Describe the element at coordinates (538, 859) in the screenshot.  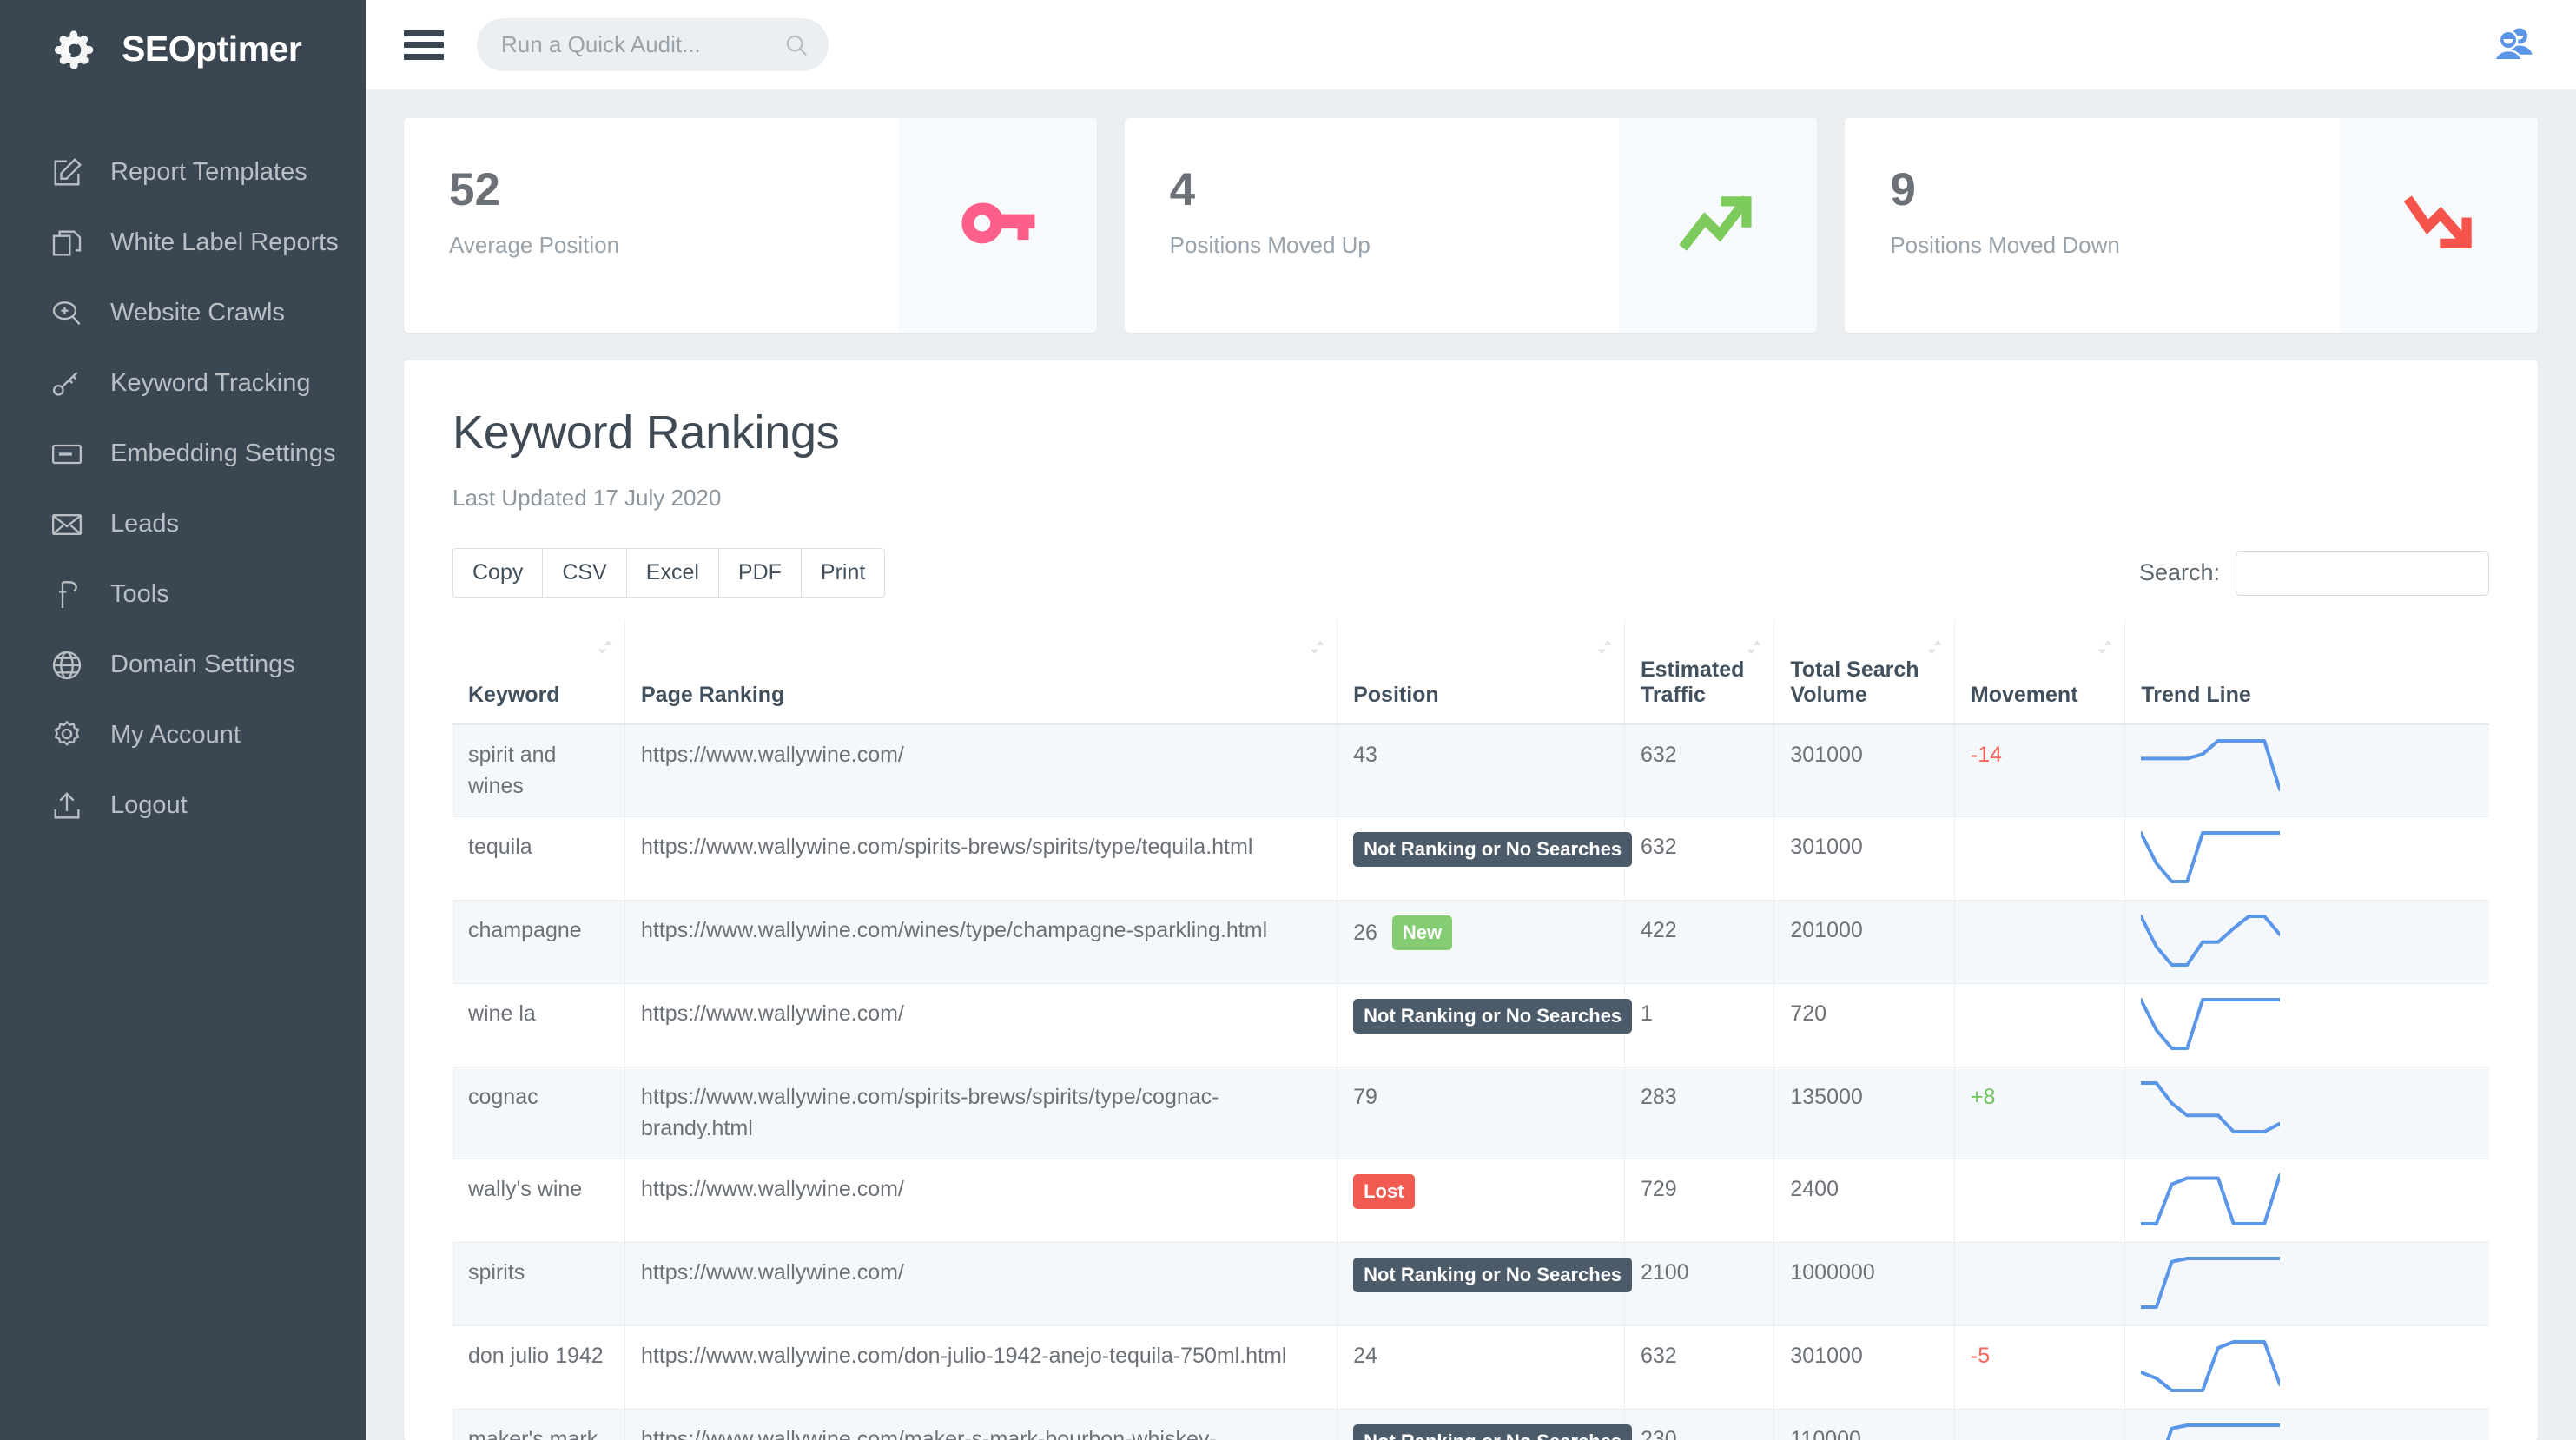
I see `cell-keyword: tequila` at that location.